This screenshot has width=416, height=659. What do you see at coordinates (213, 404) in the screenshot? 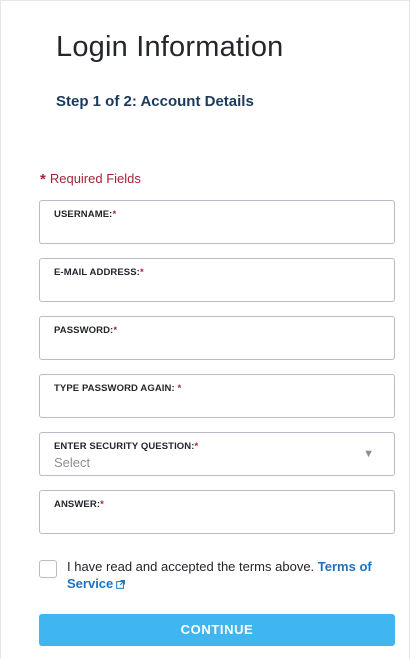
I see `confirm-password-input` at bounding box center [213, 404].